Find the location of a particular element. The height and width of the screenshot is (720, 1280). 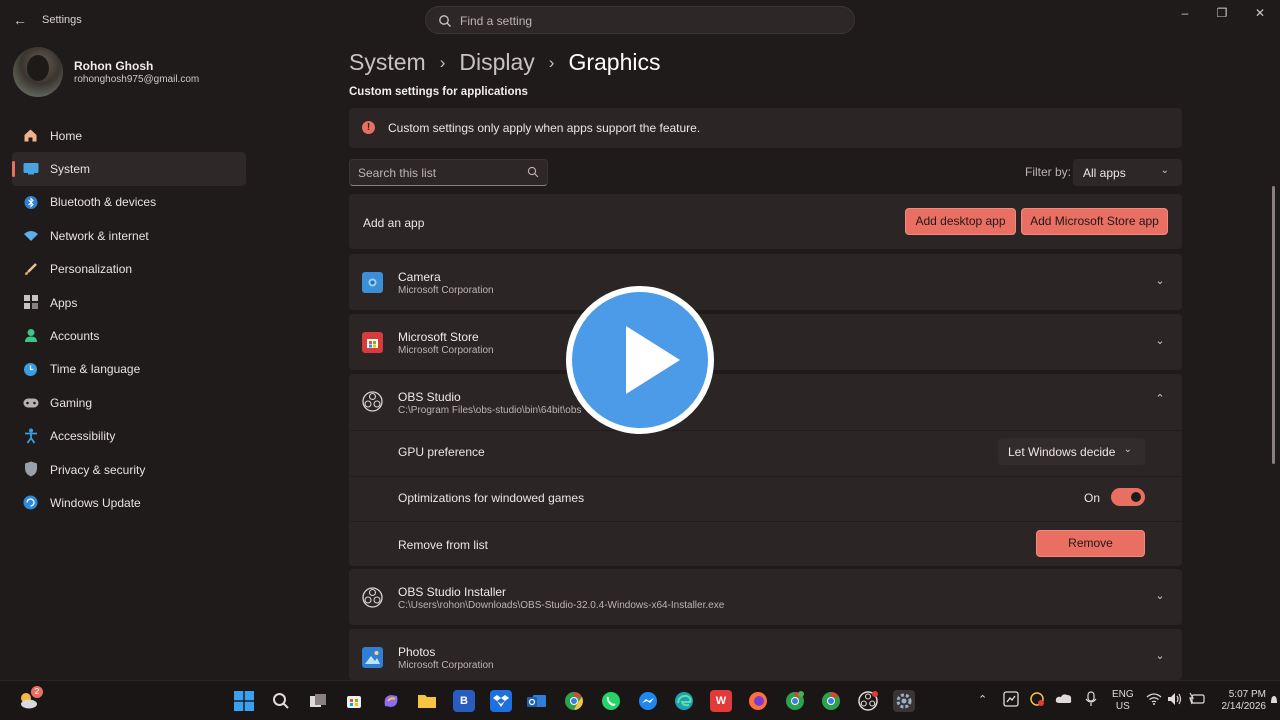

windowed-optimizations-toggle is located at coordinates (1128, 497).